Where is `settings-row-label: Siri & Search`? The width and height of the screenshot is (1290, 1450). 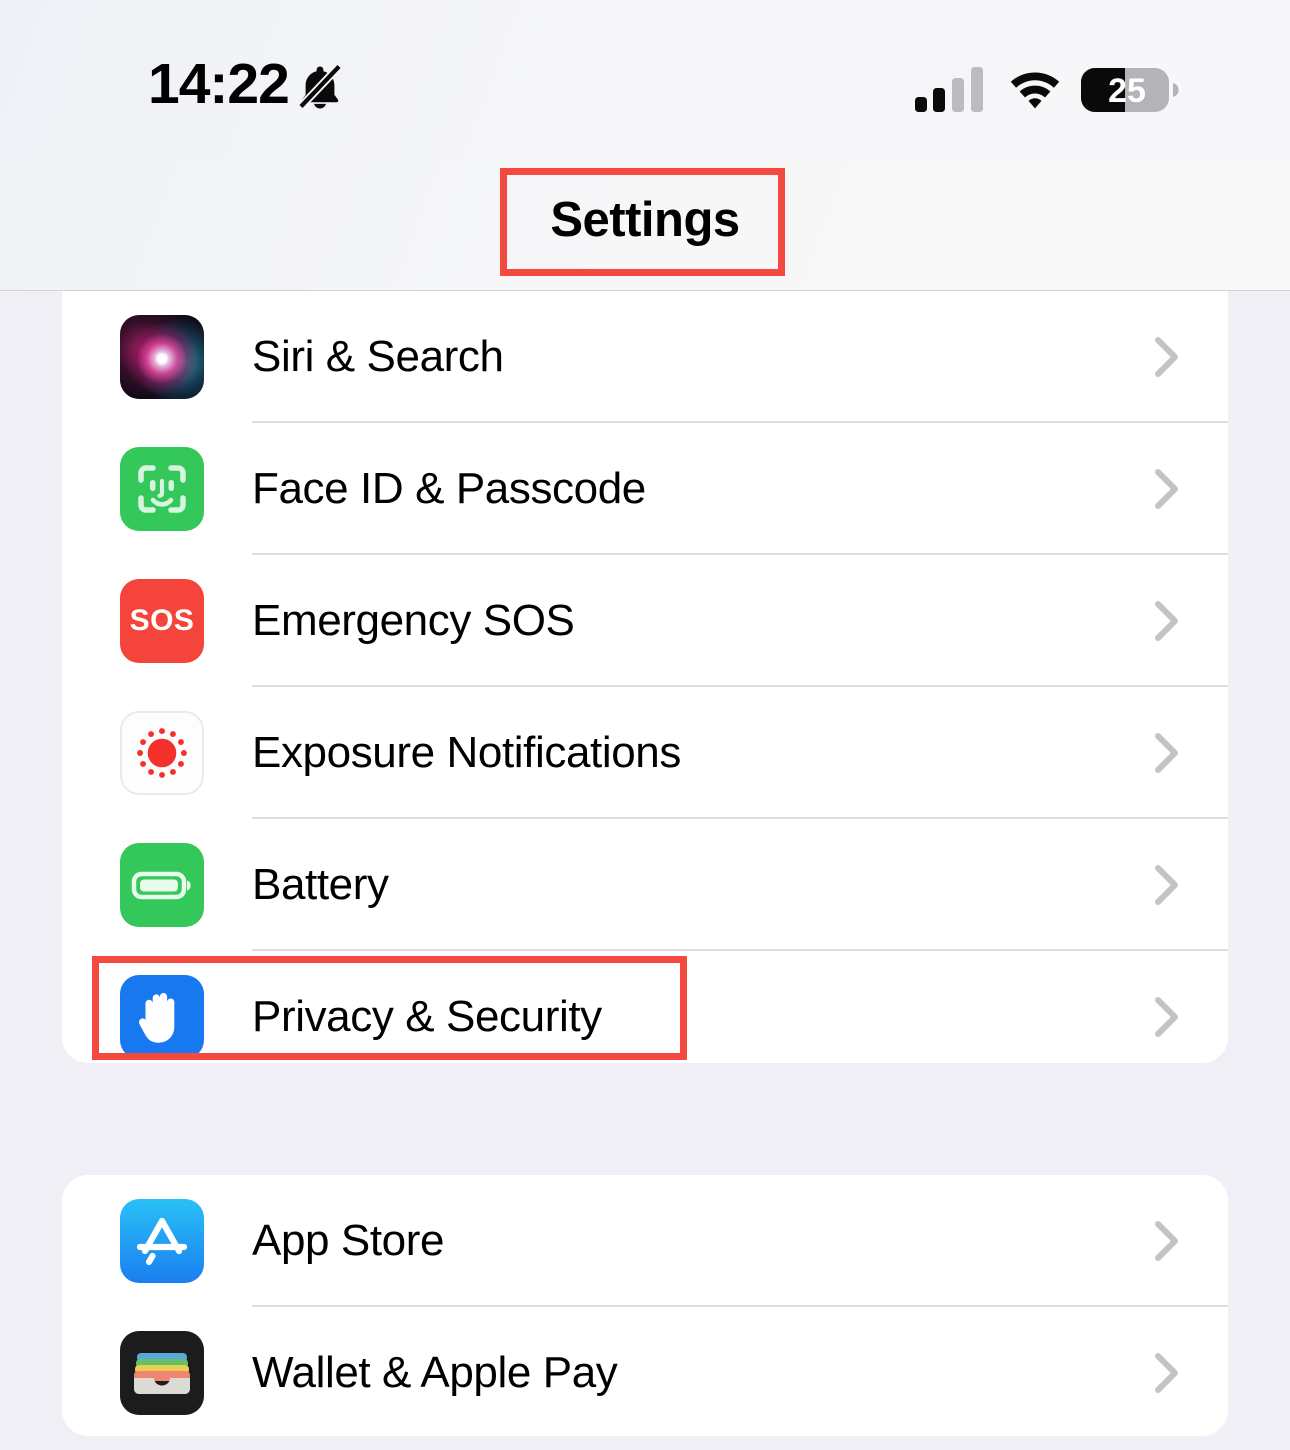 settings-row-label: Siri & Search is located at coordinates (378, 356).